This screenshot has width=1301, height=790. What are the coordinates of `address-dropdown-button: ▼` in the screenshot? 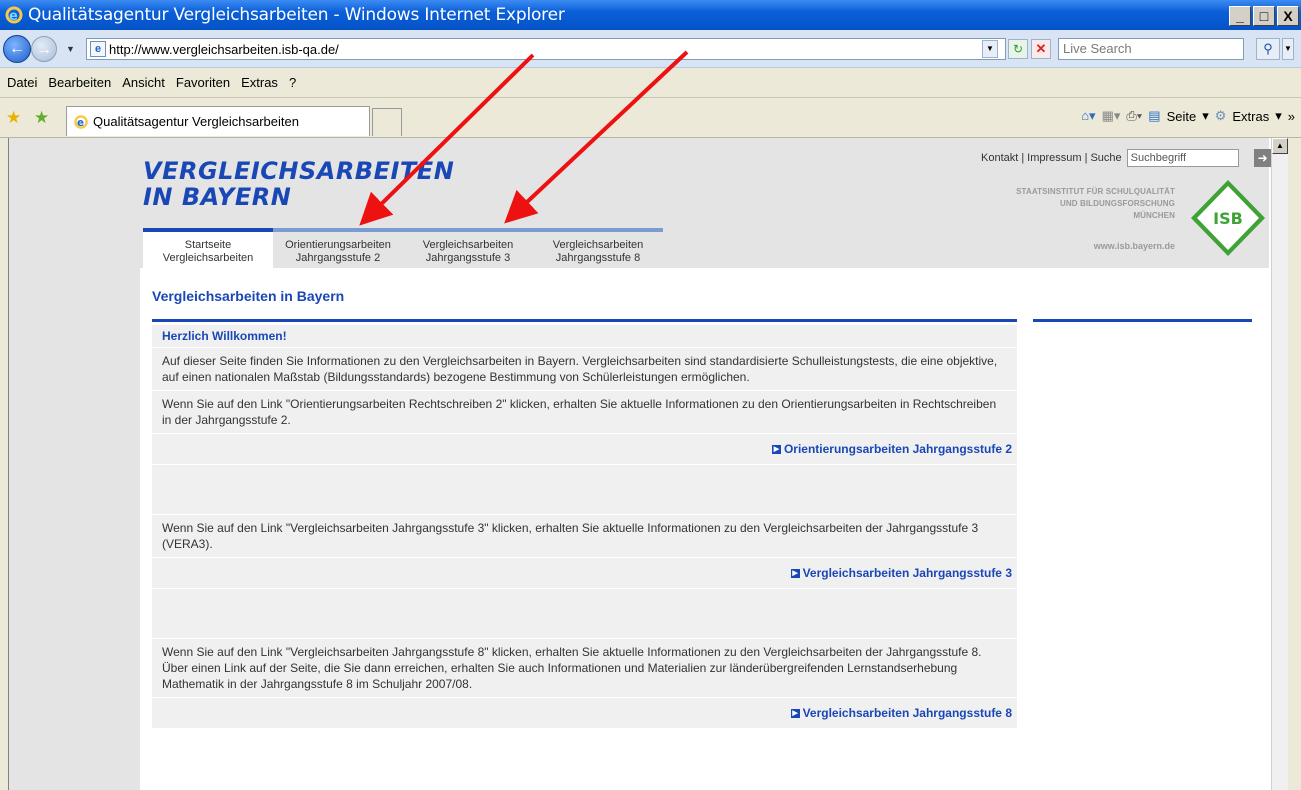 It's located at (990, 49).